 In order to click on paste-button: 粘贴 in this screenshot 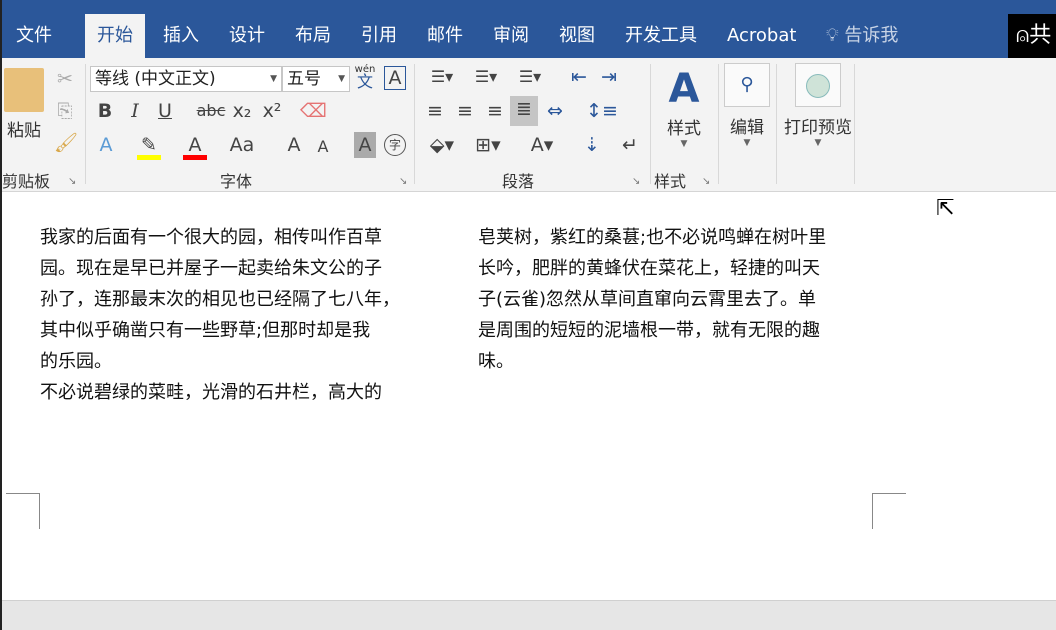, I will do `click(24, 104)`.